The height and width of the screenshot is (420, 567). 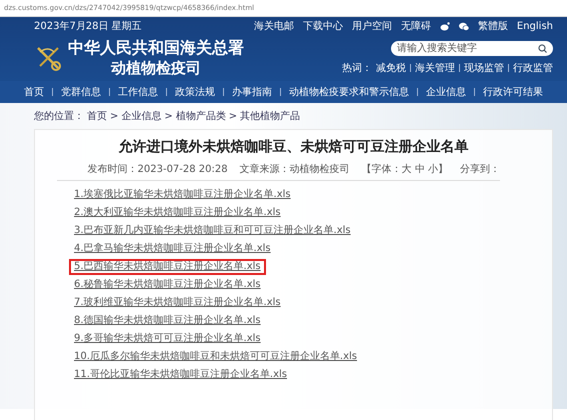 I want to click on breadcrumb-link: 企业信息, so click(x=141, y=116).